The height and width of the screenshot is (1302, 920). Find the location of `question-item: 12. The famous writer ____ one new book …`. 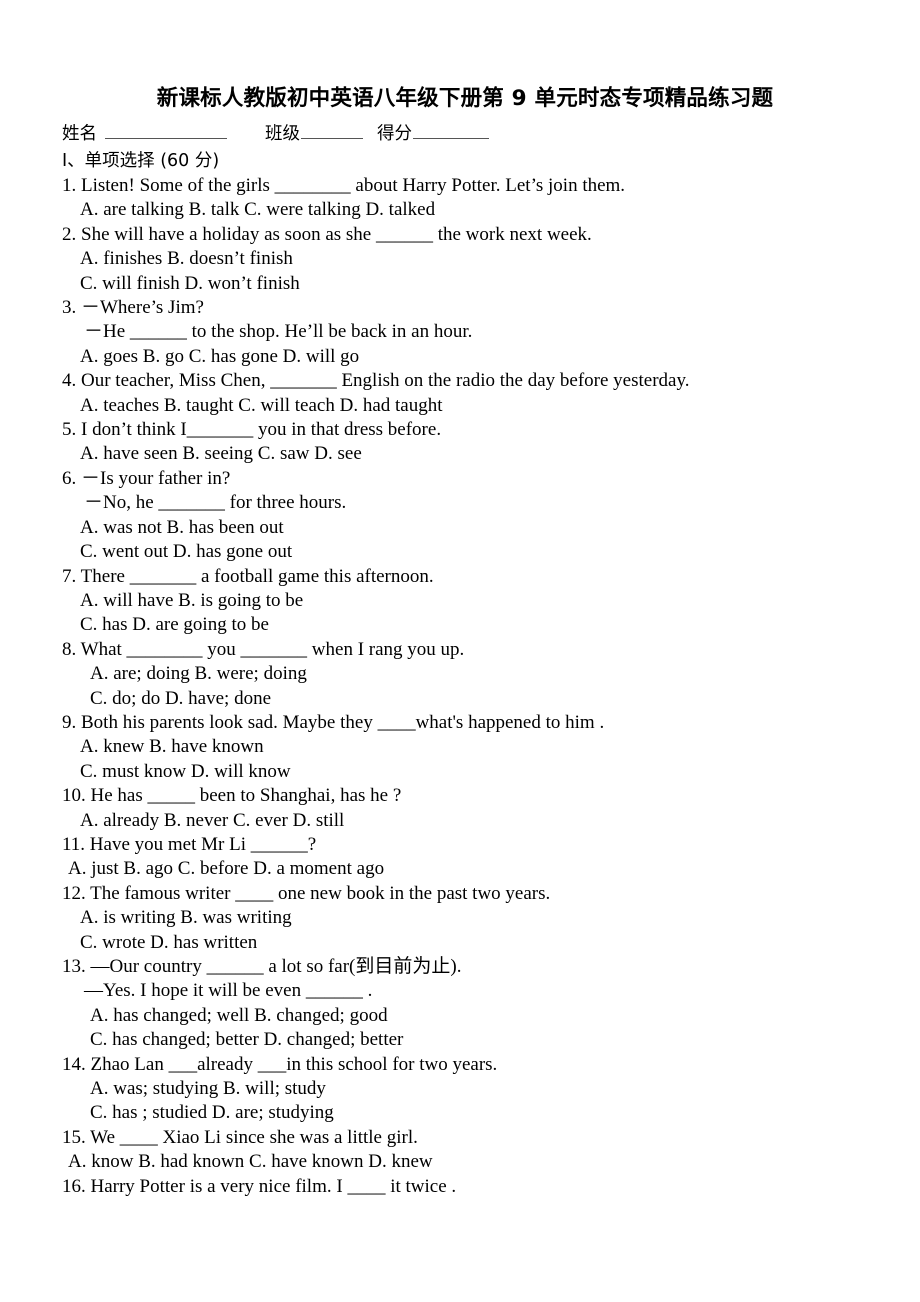

question-item: 12. The famous writer ____ one new book … is located at coordinates (462, 918).